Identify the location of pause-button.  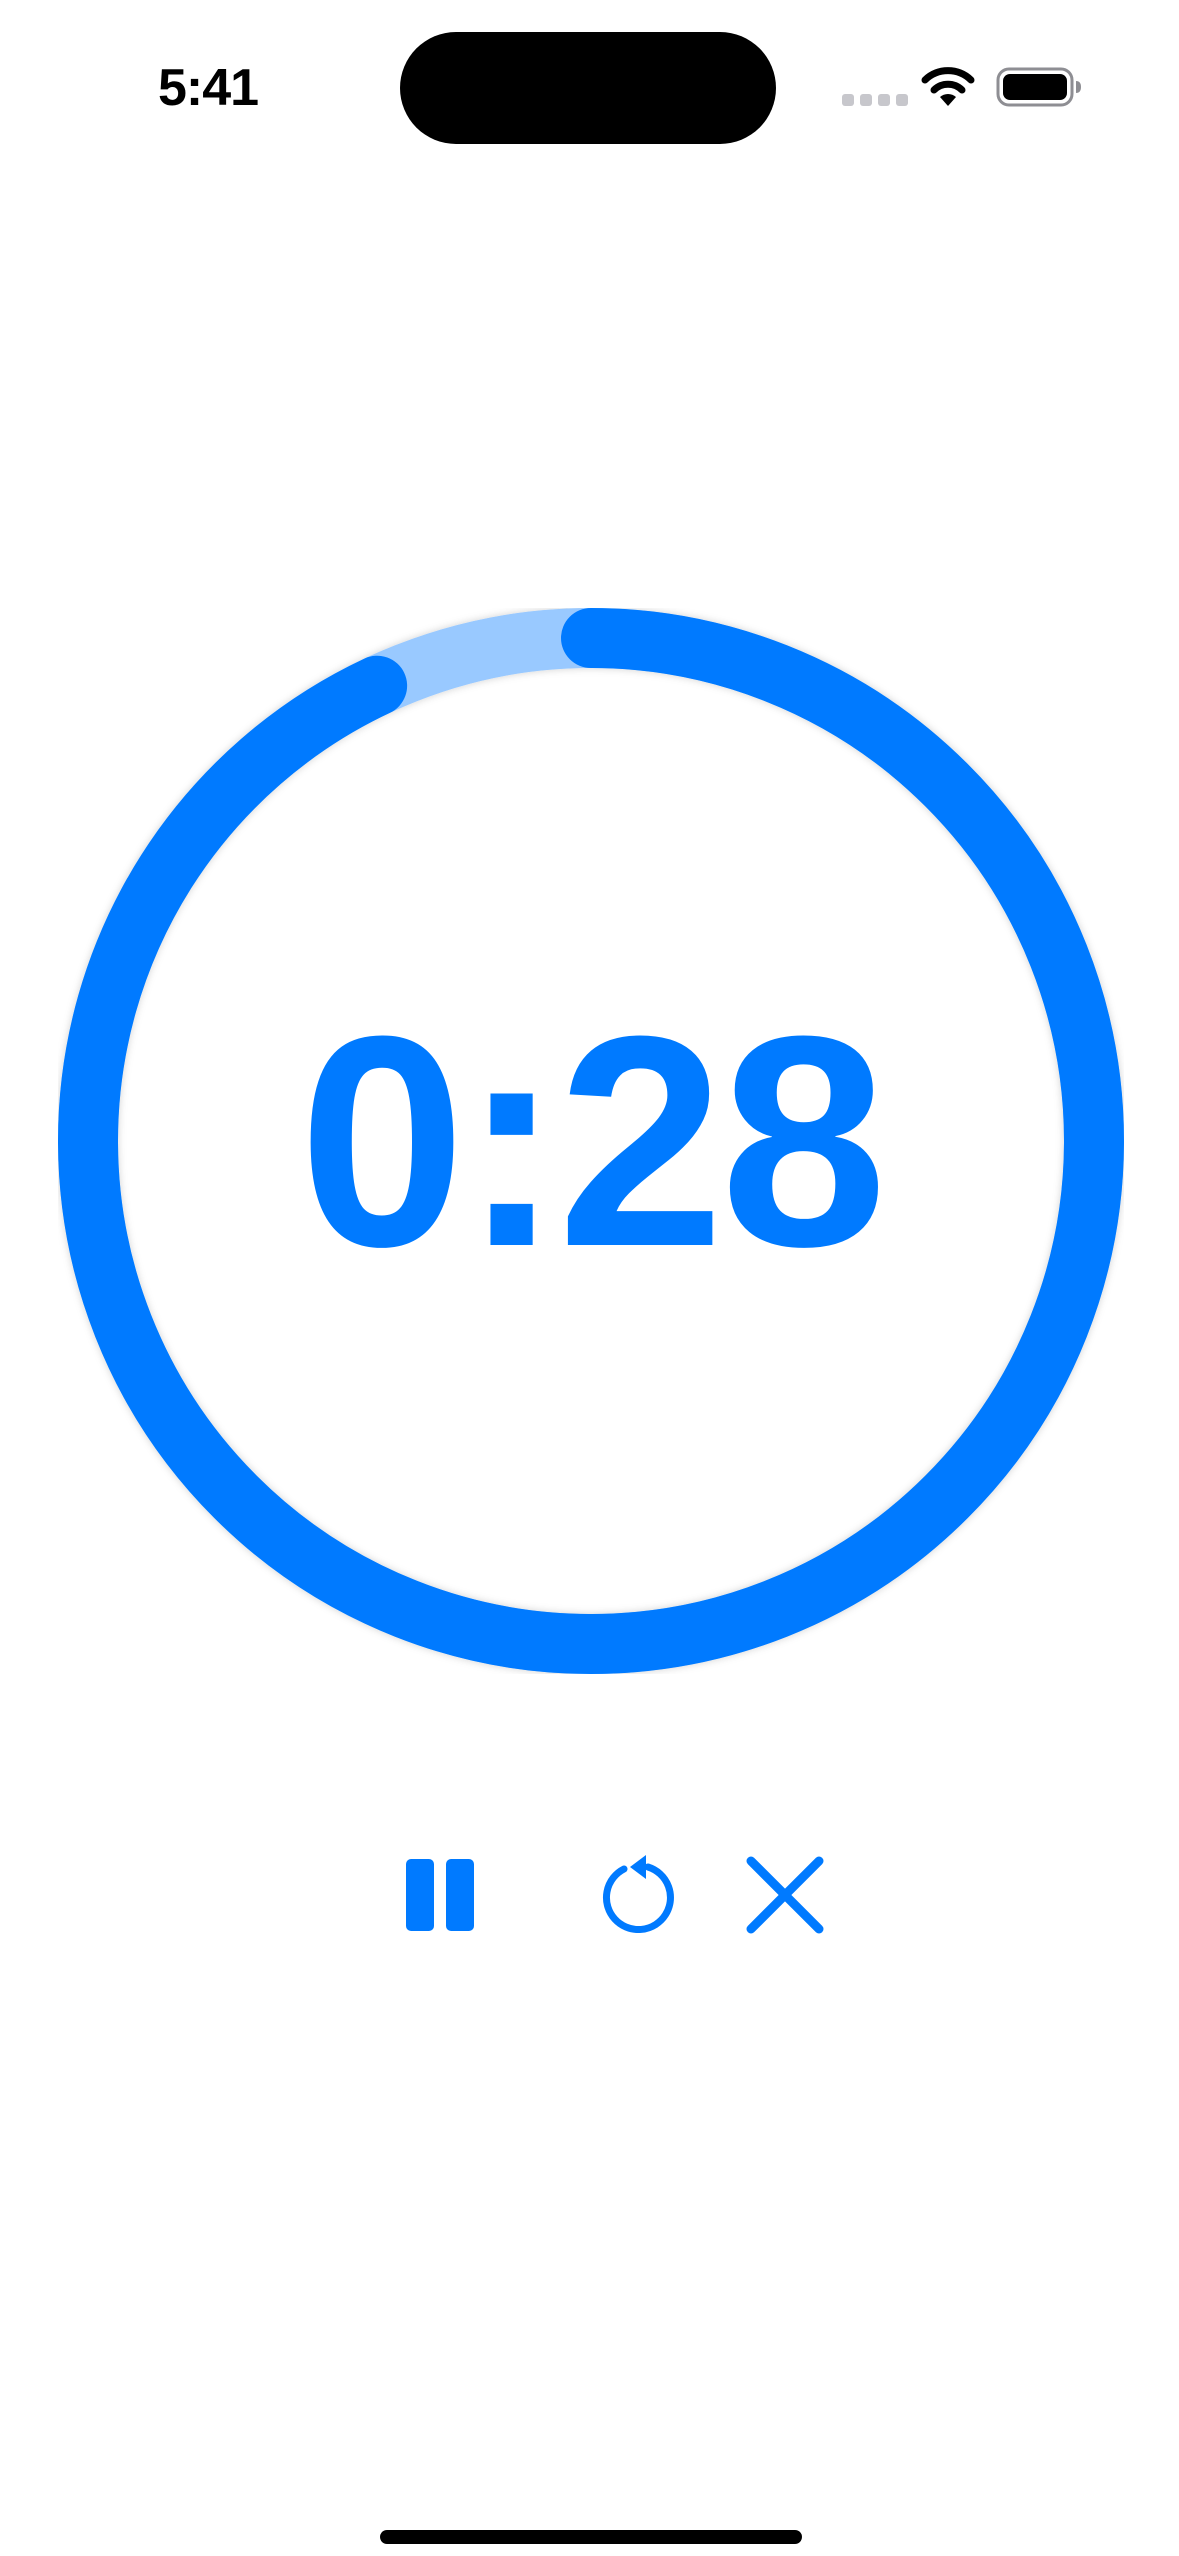
(440, 1895).